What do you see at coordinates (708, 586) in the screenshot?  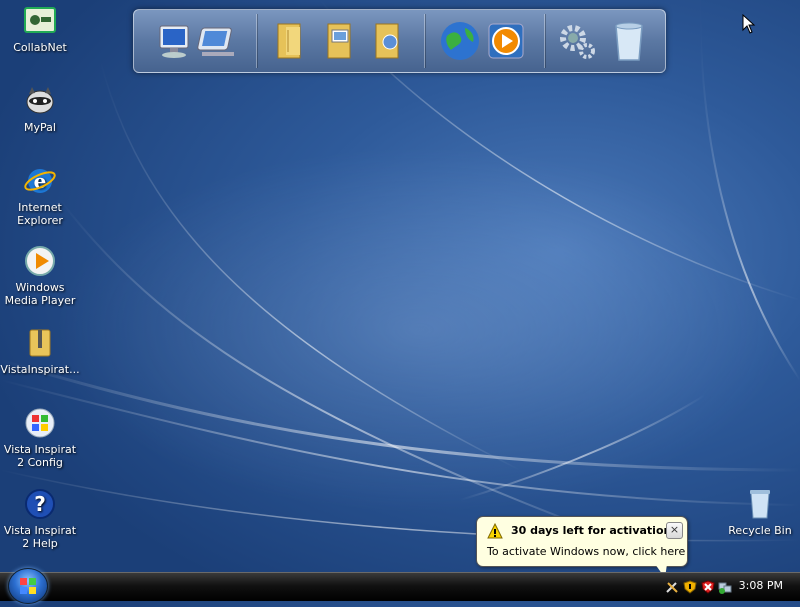 I see `security-alert-icon` at bounding box center [708, 586].